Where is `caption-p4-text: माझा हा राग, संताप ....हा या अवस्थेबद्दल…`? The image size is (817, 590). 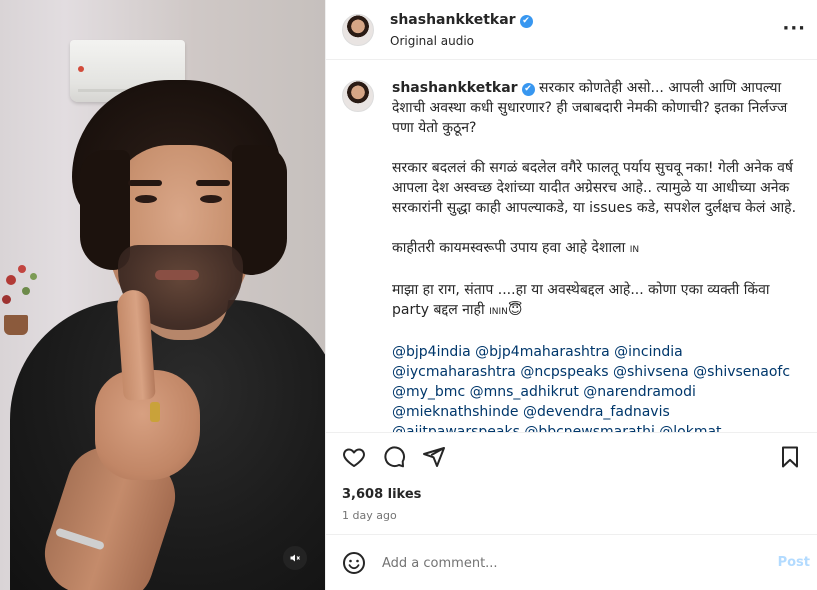
caption-p4-text: माझा हा राग, संताप ....हा या अवस्थेबद्दल… is located at coordinates (583, 300).